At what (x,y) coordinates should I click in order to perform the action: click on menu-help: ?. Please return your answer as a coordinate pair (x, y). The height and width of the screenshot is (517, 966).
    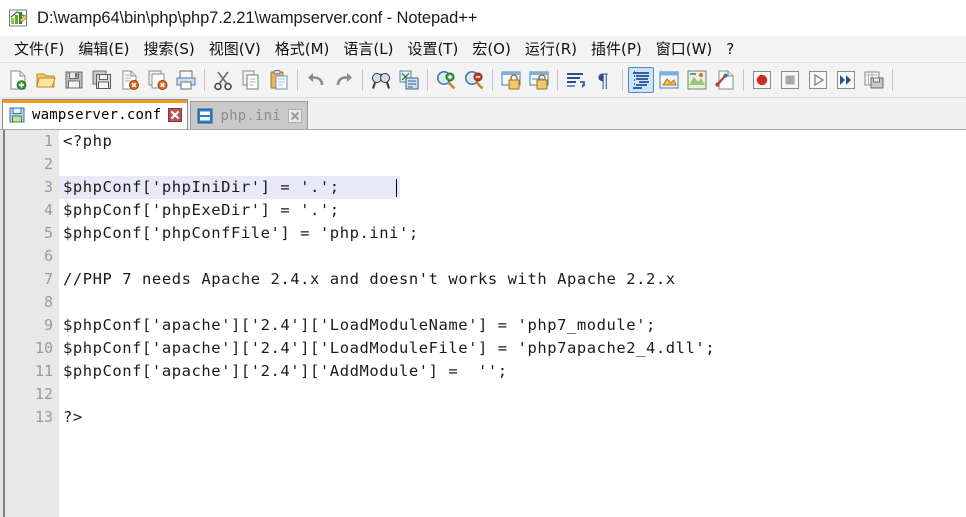
    Looking at the image, I should click on (730, 49).